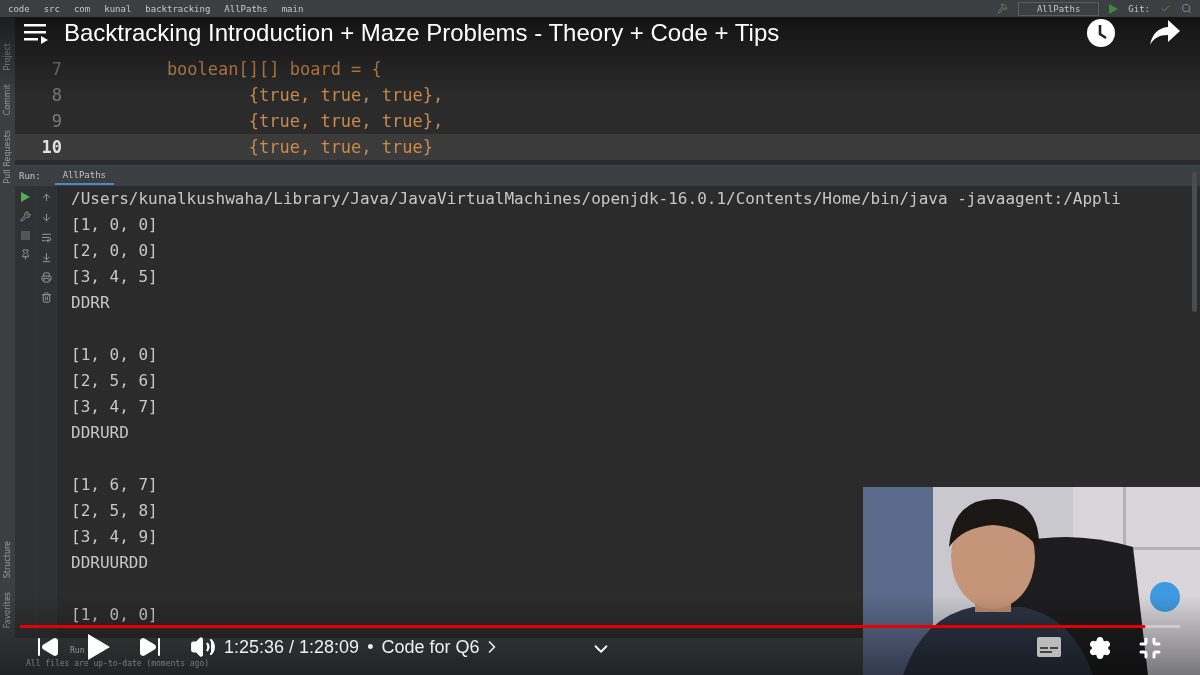  I want to click on play-button, so click(99, 647).